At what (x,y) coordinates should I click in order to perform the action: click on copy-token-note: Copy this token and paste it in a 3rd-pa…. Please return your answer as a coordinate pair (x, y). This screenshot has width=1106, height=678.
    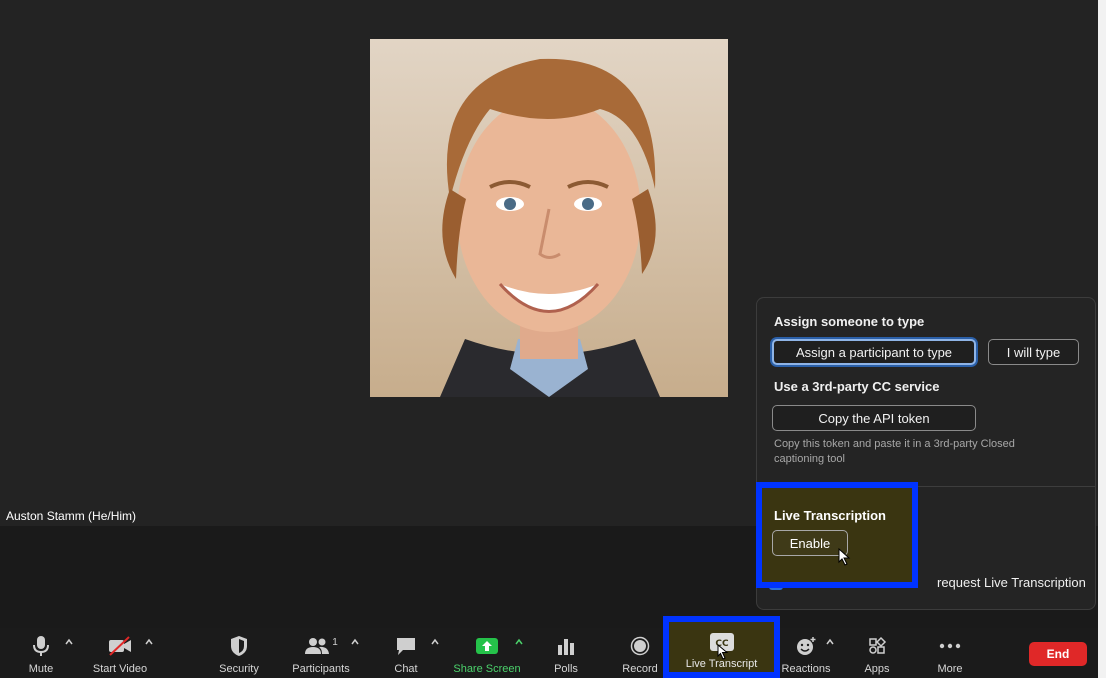
    Looking at the image, I should click on (894, 451).